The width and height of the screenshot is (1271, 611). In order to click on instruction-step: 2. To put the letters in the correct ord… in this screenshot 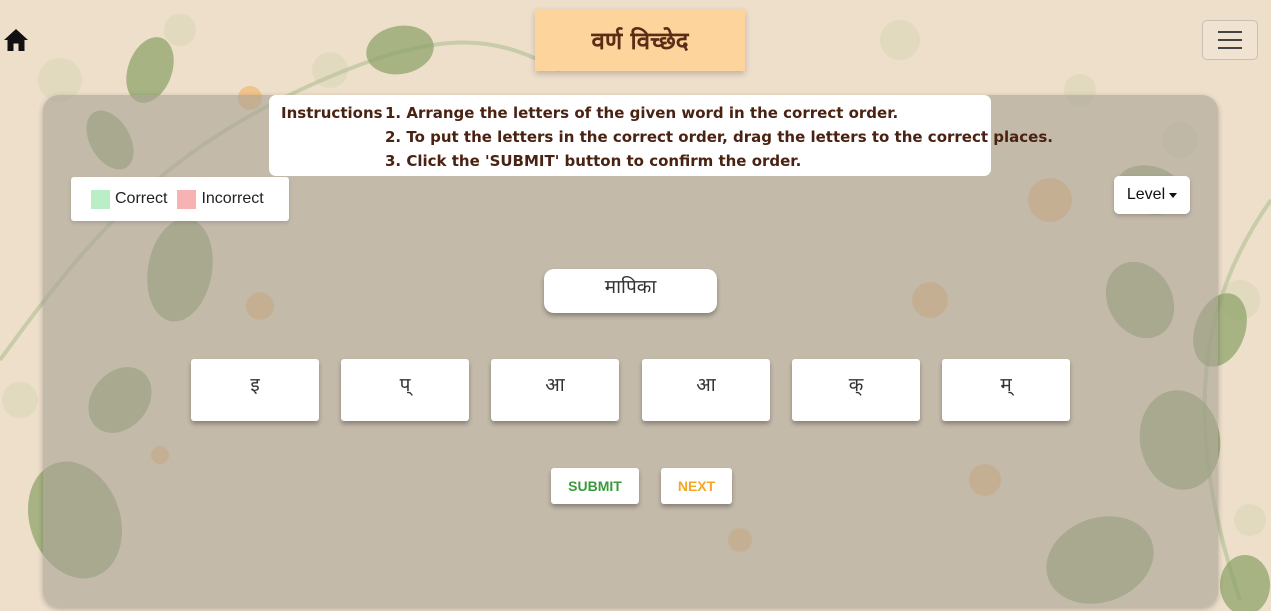, I will do `click(719, 137)`.